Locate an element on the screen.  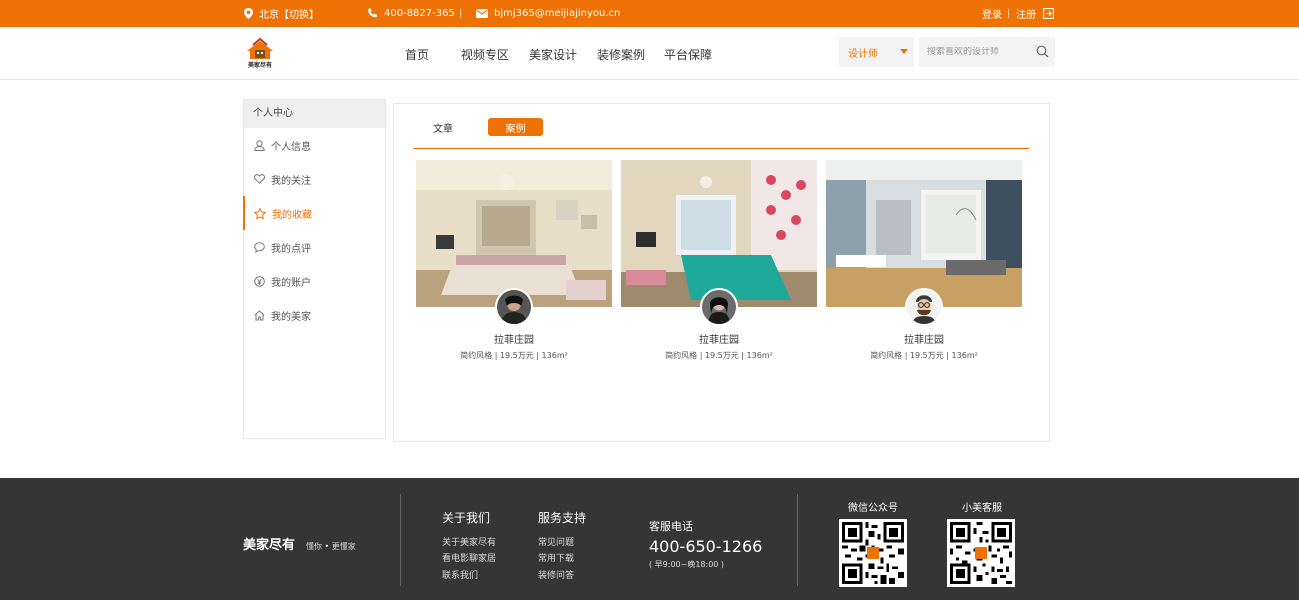
sidebar-item-label: 我的关注 is located at coordinates (291, 181).